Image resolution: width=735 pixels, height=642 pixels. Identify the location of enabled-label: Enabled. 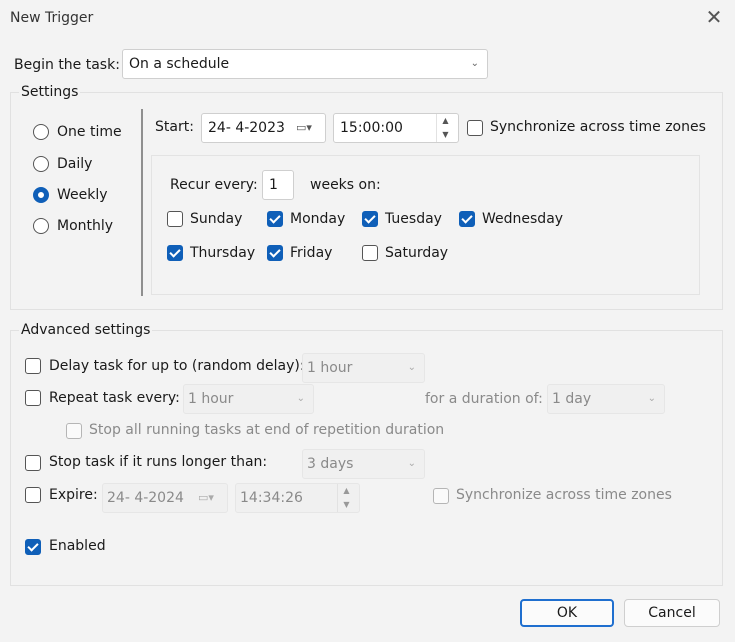
(77, 546).